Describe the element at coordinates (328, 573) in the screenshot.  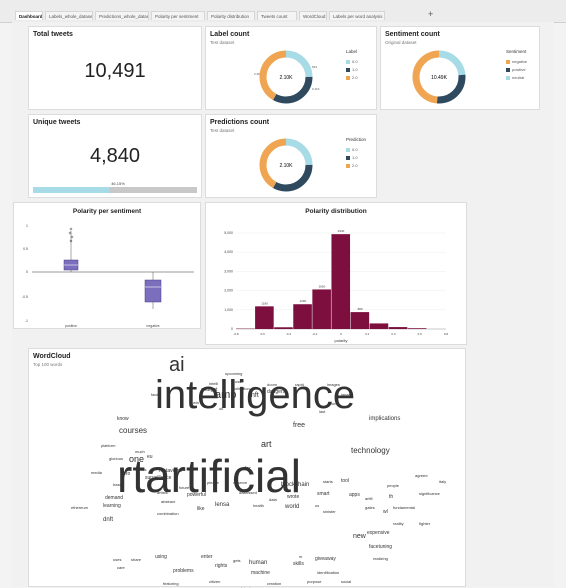
I see `wordcloud-word: identification` at that location.